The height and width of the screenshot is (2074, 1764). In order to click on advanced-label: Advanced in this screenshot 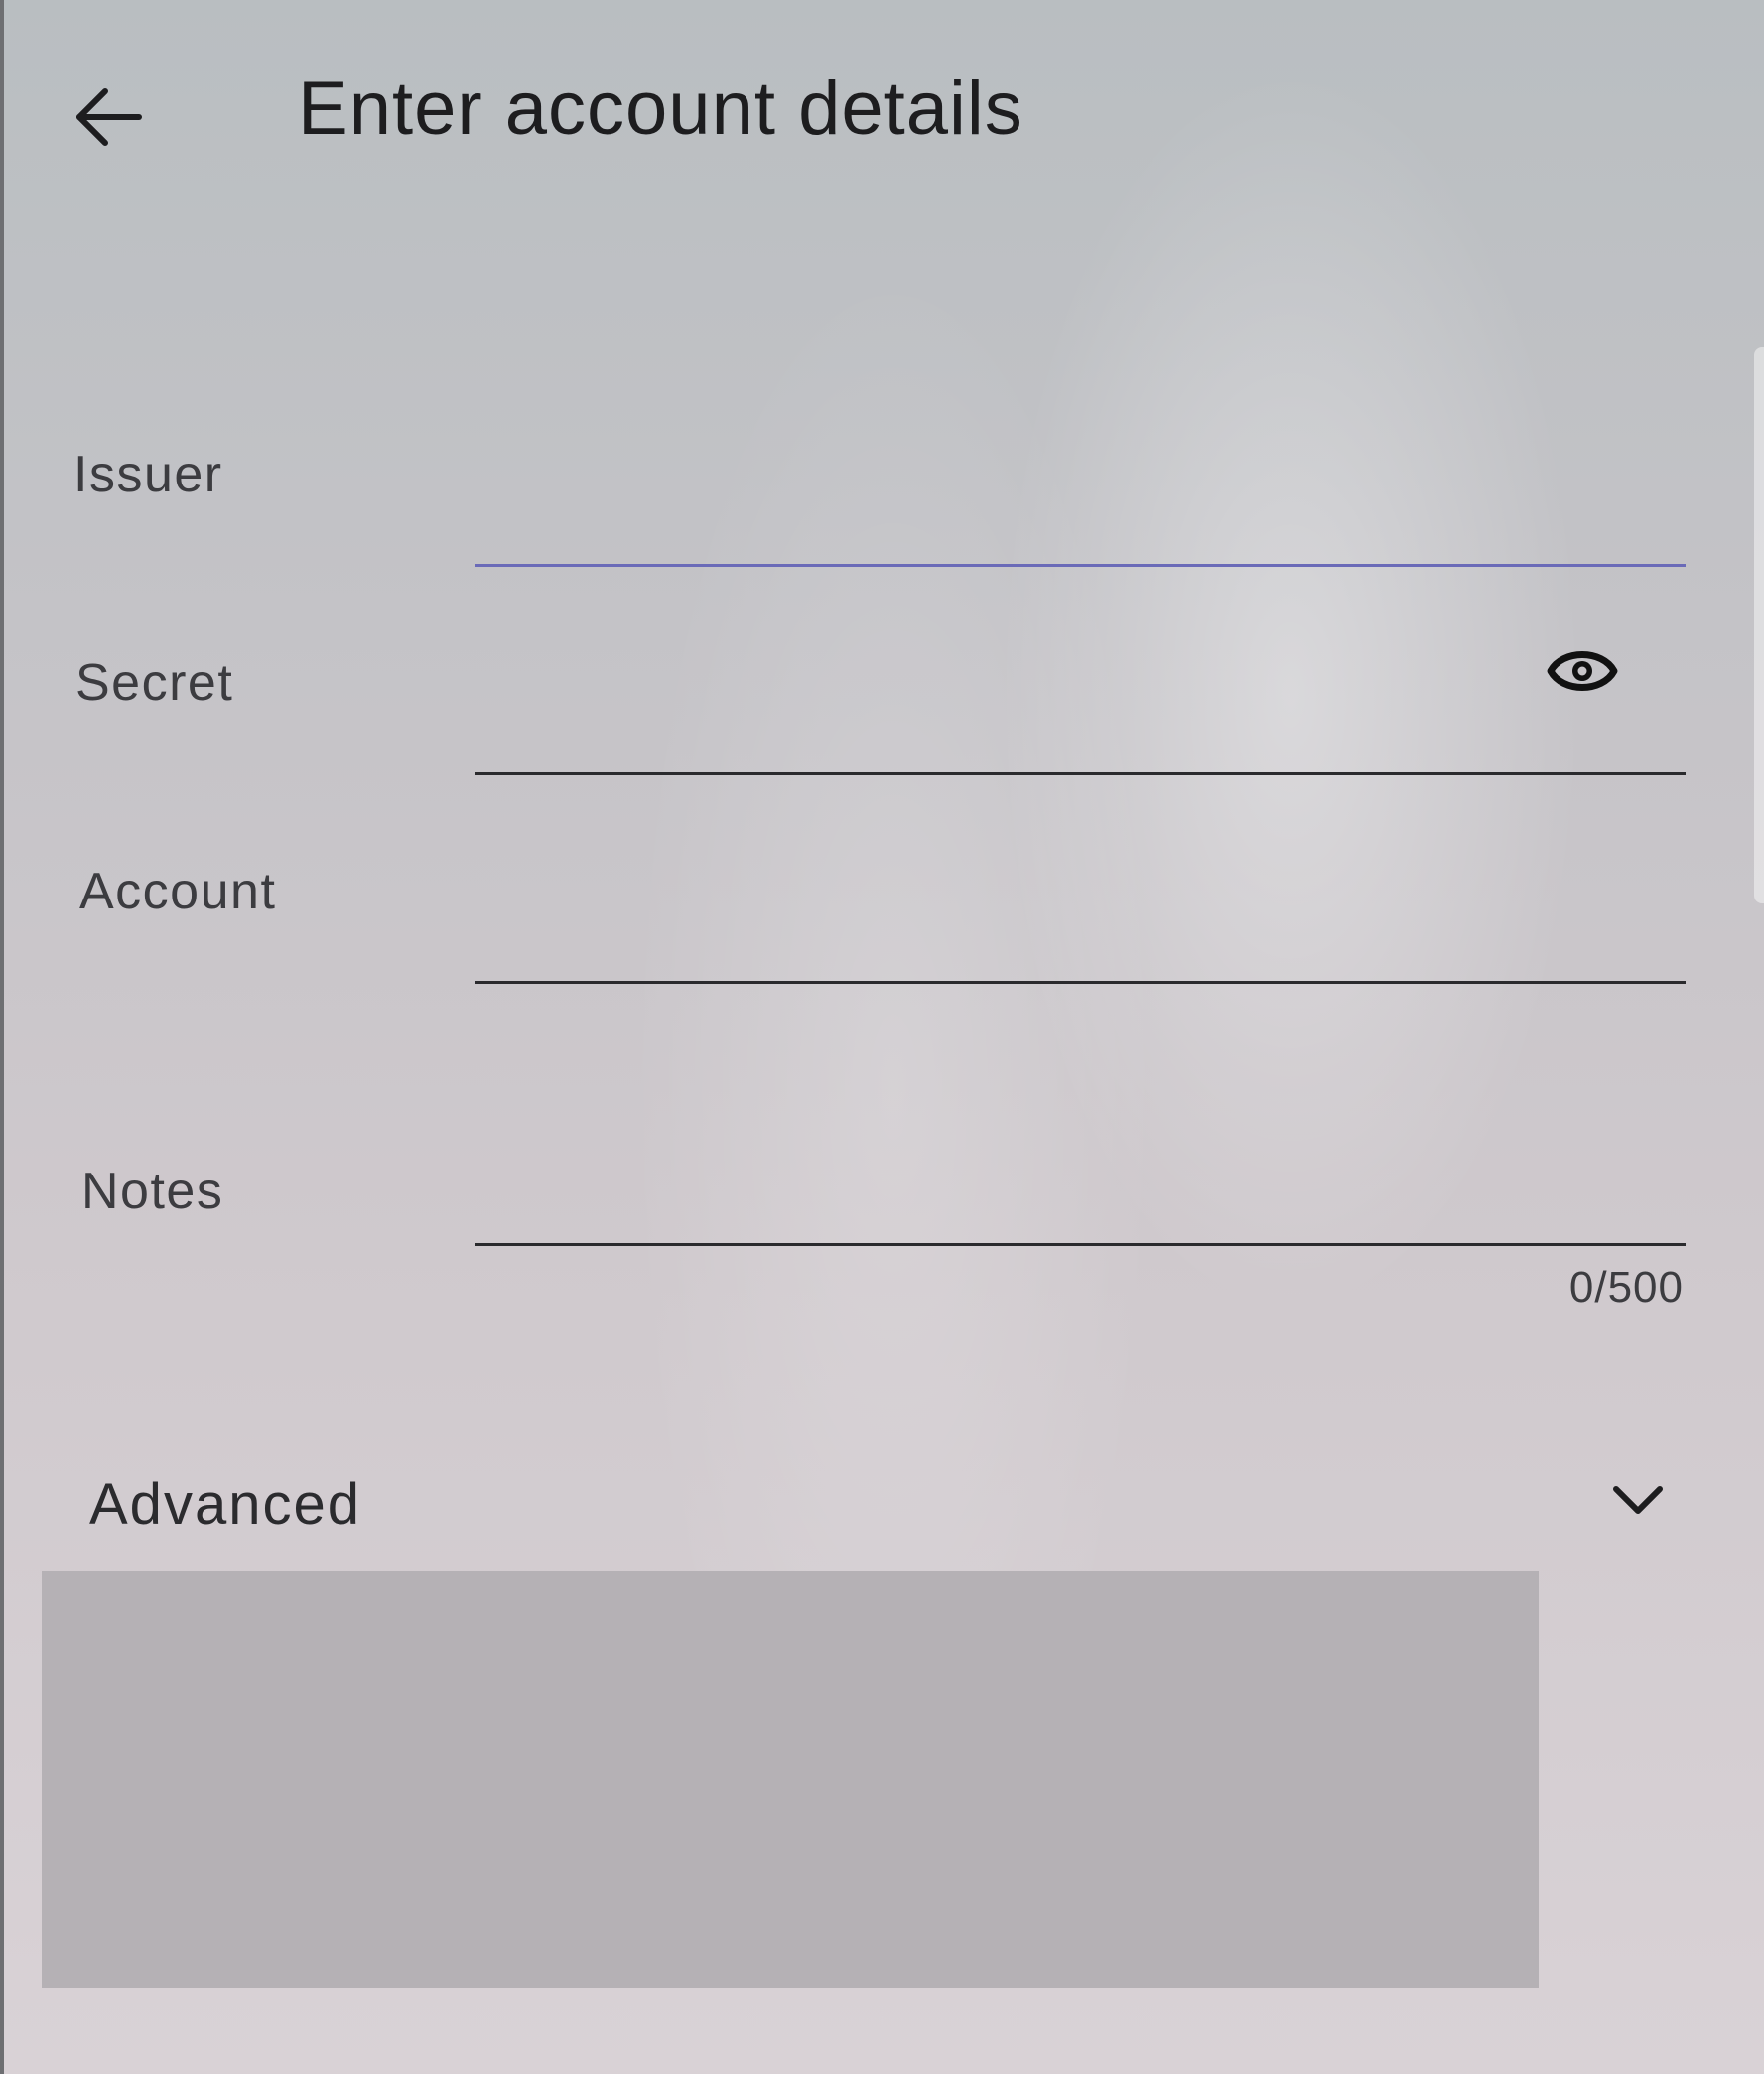, I will do `click(225, 1504)`.